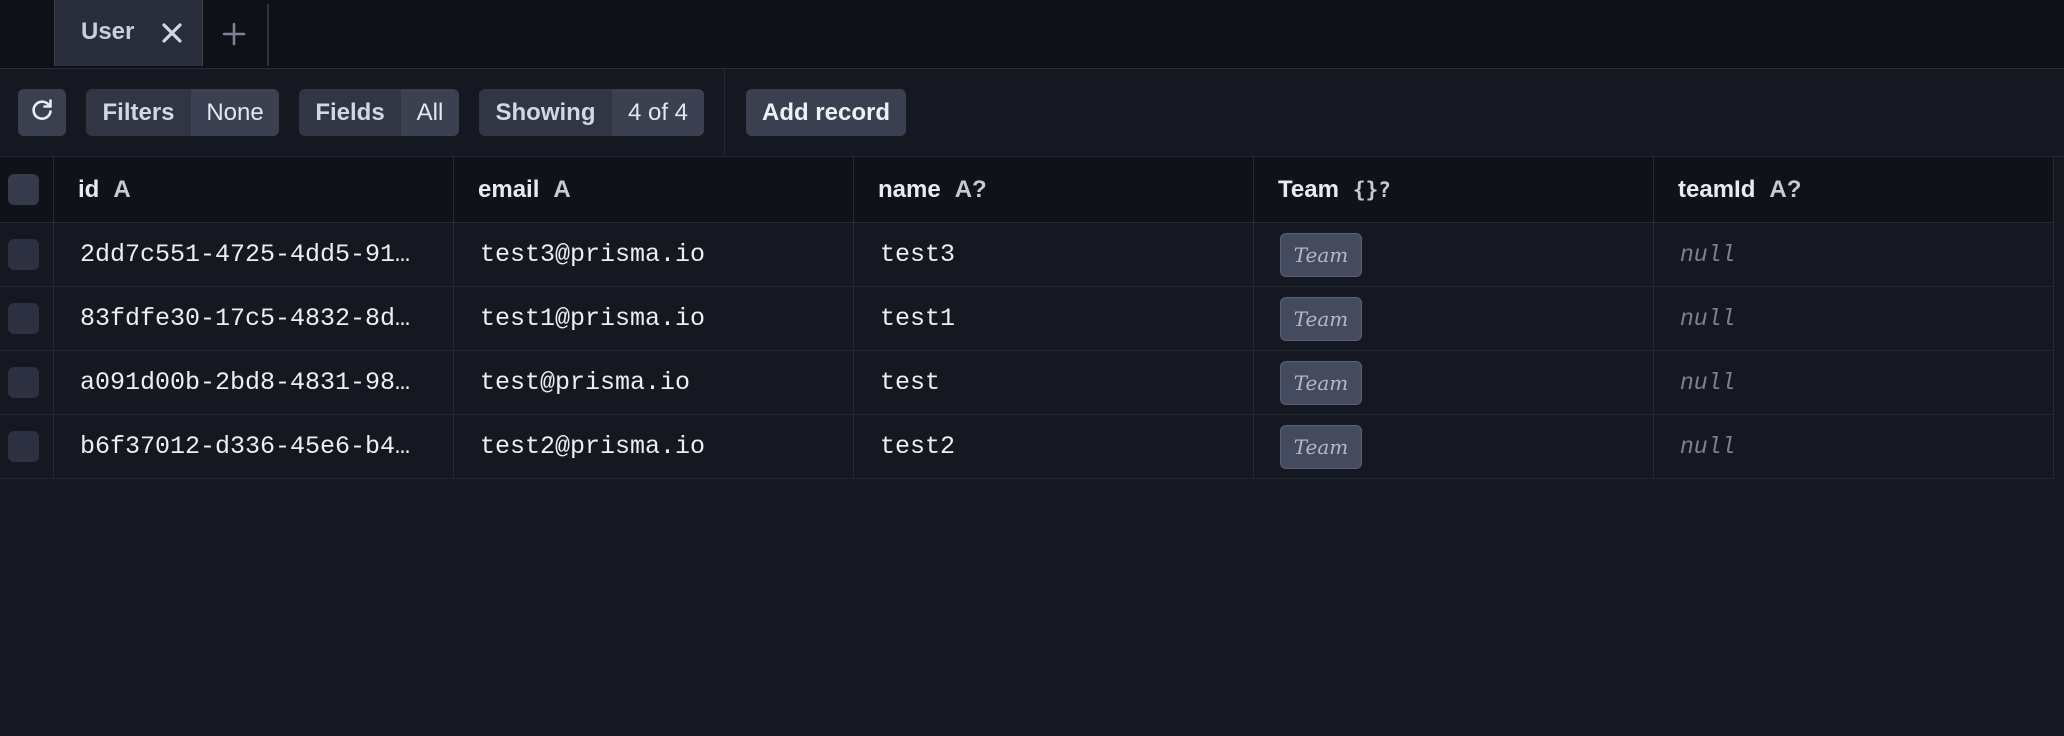 Image resolution: width=2064 pixels, height=736 pixels. What do you see at coordinates (593, 254) in the screenshot?
I see `cell-value: test3@prisma.io` at bounding box center [593, 254].